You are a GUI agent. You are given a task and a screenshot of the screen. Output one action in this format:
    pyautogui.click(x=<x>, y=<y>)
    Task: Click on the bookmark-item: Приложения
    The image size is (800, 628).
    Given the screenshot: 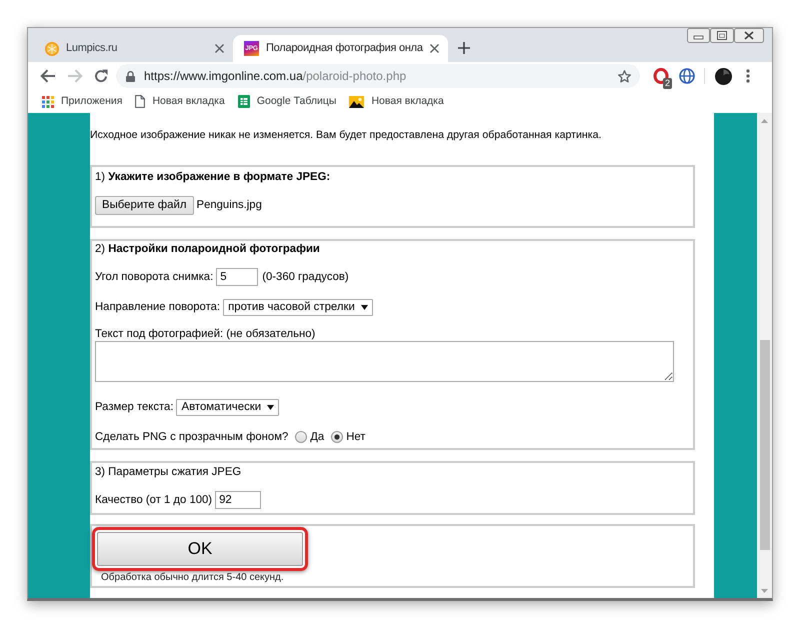 What is the action you would take?
    pyautogui.click(x=82, y=102)
    